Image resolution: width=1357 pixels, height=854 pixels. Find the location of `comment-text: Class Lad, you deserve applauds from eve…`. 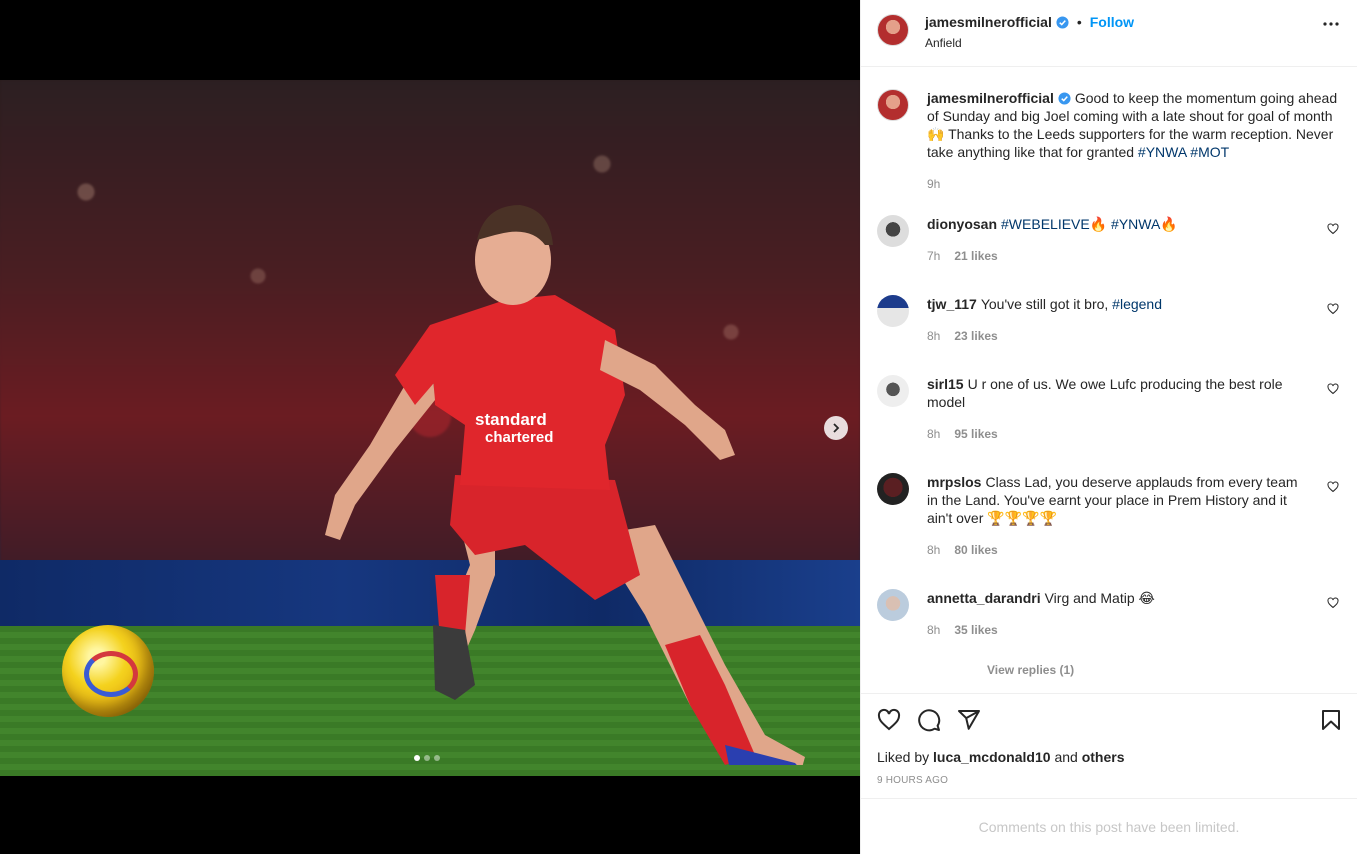

comment-text: Class Lad, you deserve applauds from eve… is located at coordinates (1112, 500).